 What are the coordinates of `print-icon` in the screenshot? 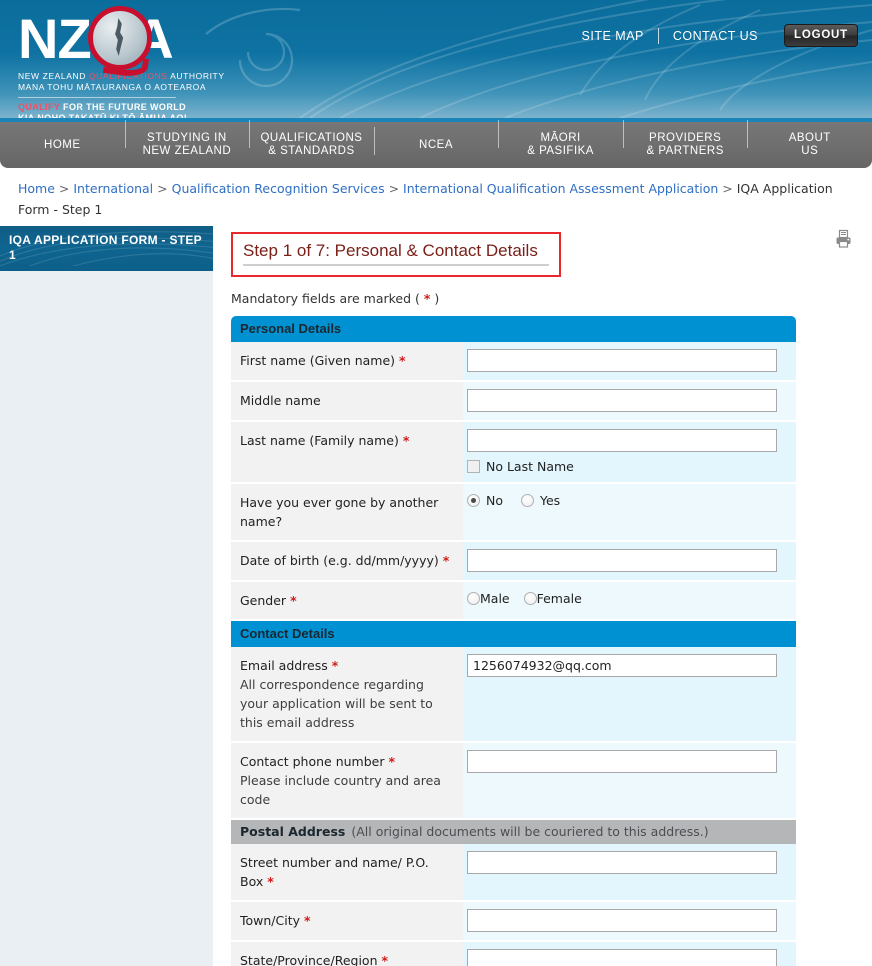 It's located at (844, 241).